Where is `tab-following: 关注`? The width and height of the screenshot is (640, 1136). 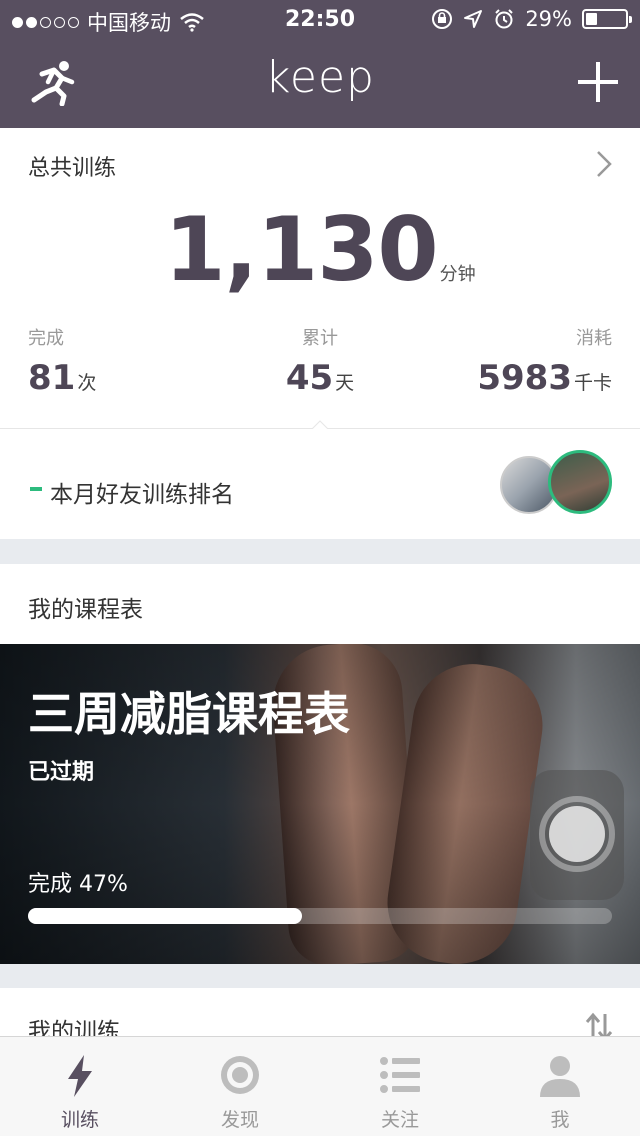 tab-following: 关注 is located at coordinates (400, 1086).